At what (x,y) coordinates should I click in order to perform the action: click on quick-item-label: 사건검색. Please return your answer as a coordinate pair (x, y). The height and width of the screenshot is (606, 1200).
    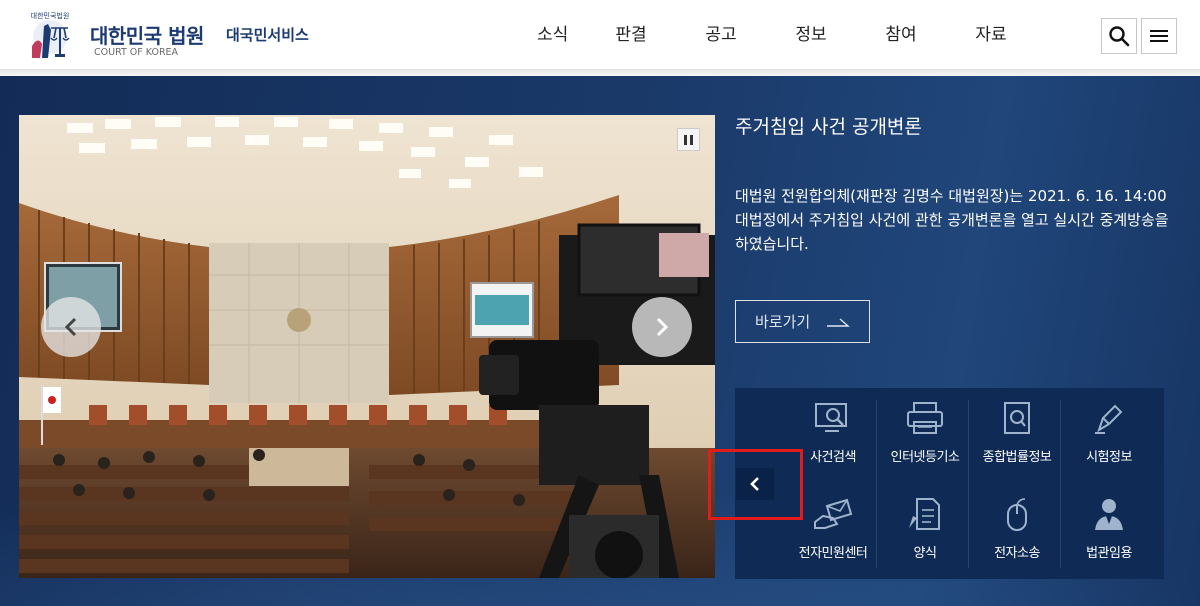
    Looking at the image, I should click on (833, 457).